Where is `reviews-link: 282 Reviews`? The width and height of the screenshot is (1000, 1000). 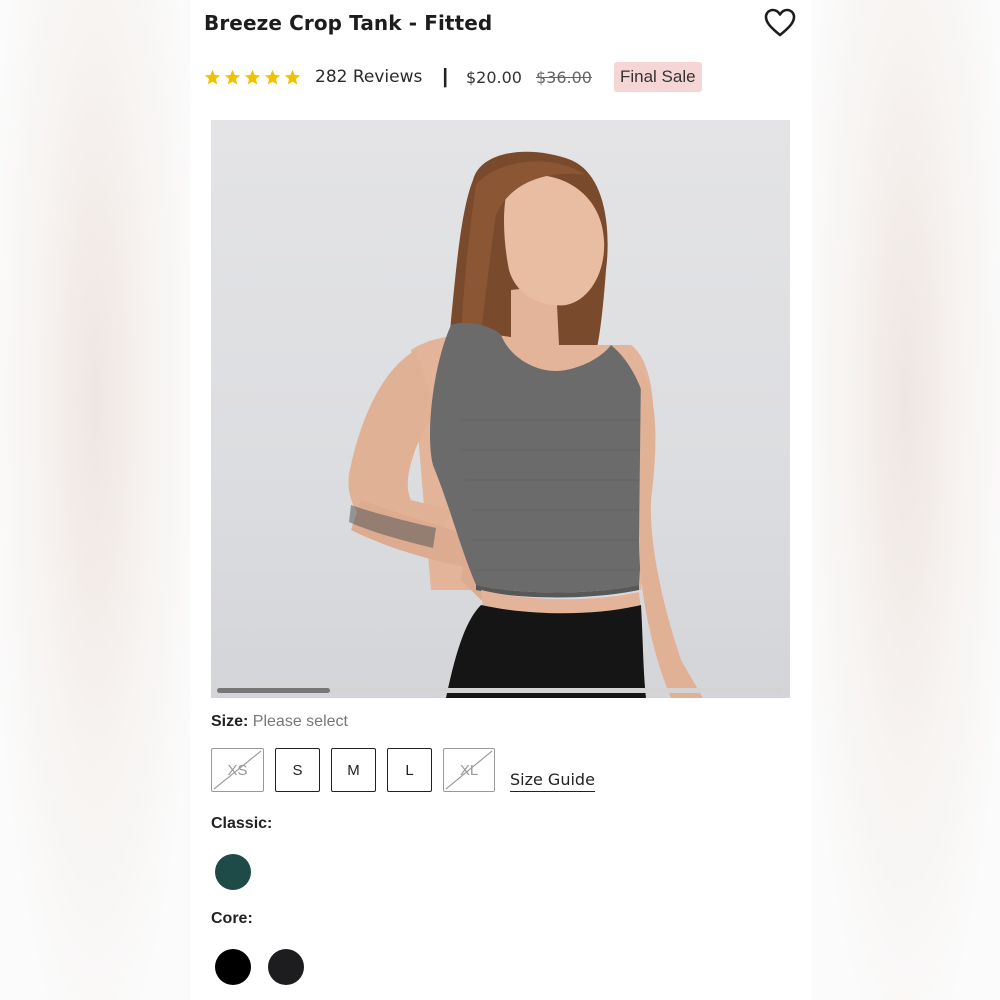 reviews-link: 282 Reviews is located at coordinates (368, 77).